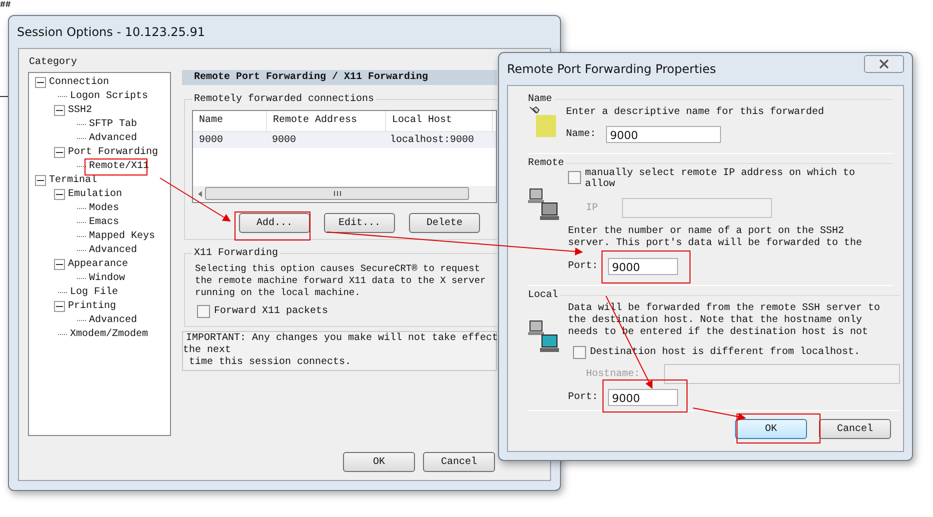  Describe the element at coordinates (271, 311) in the screenshot. I see `checkbox-label: Forward X11 packets` at that location.